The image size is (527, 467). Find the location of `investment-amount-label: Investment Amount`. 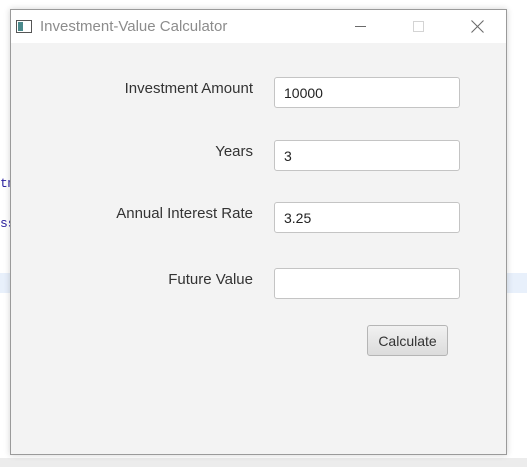

investment-amount-label: Investment Amount is located at coordinates (188, 88).